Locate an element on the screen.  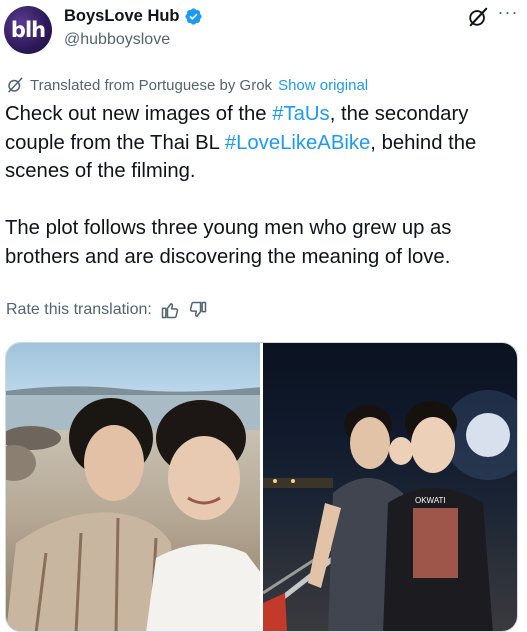
post-text-segment: Check out new images of the is located at coordinates (139, 114).